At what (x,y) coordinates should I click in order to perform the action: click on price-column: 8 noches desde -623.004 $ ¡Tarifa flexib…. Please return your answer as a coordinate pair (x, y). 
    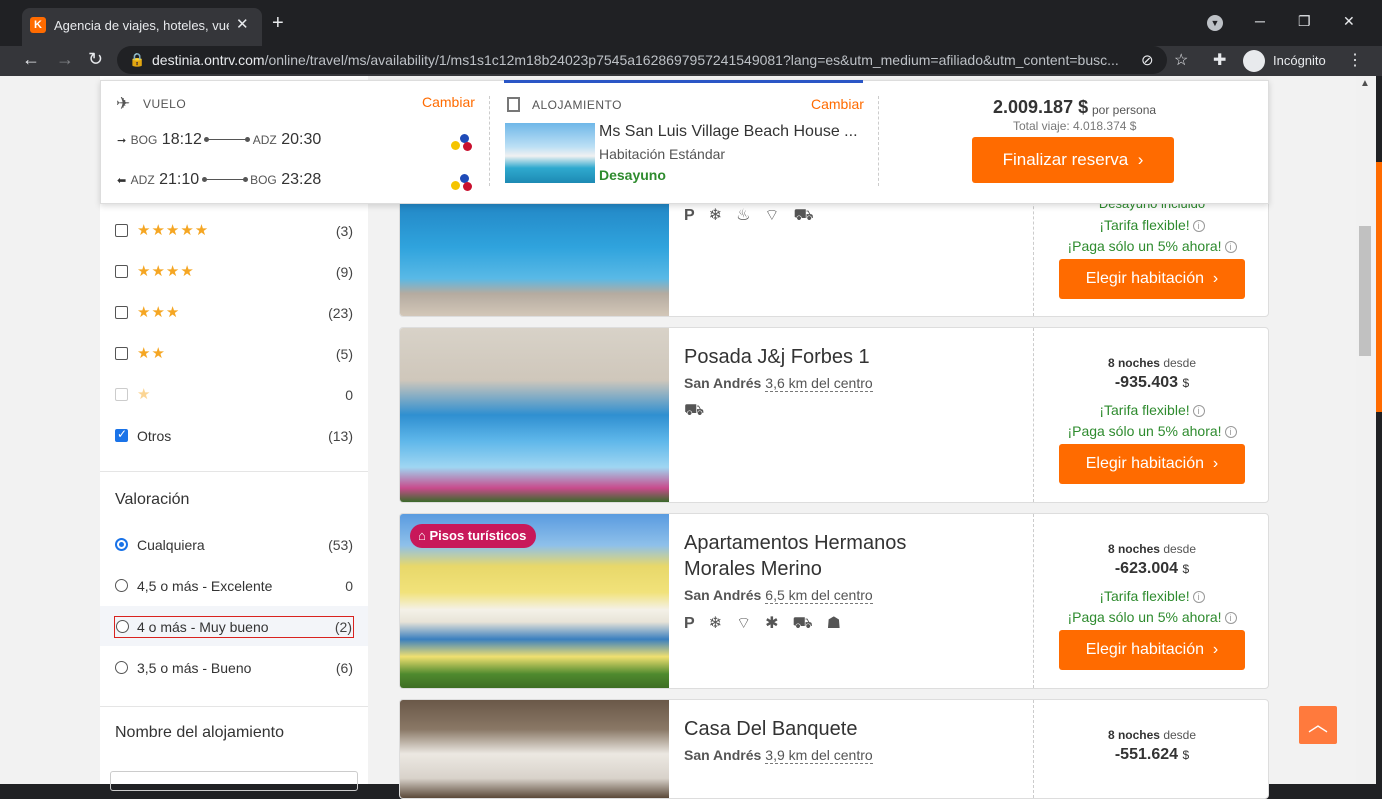
    Looking at the image, I should click on (1150, 601).